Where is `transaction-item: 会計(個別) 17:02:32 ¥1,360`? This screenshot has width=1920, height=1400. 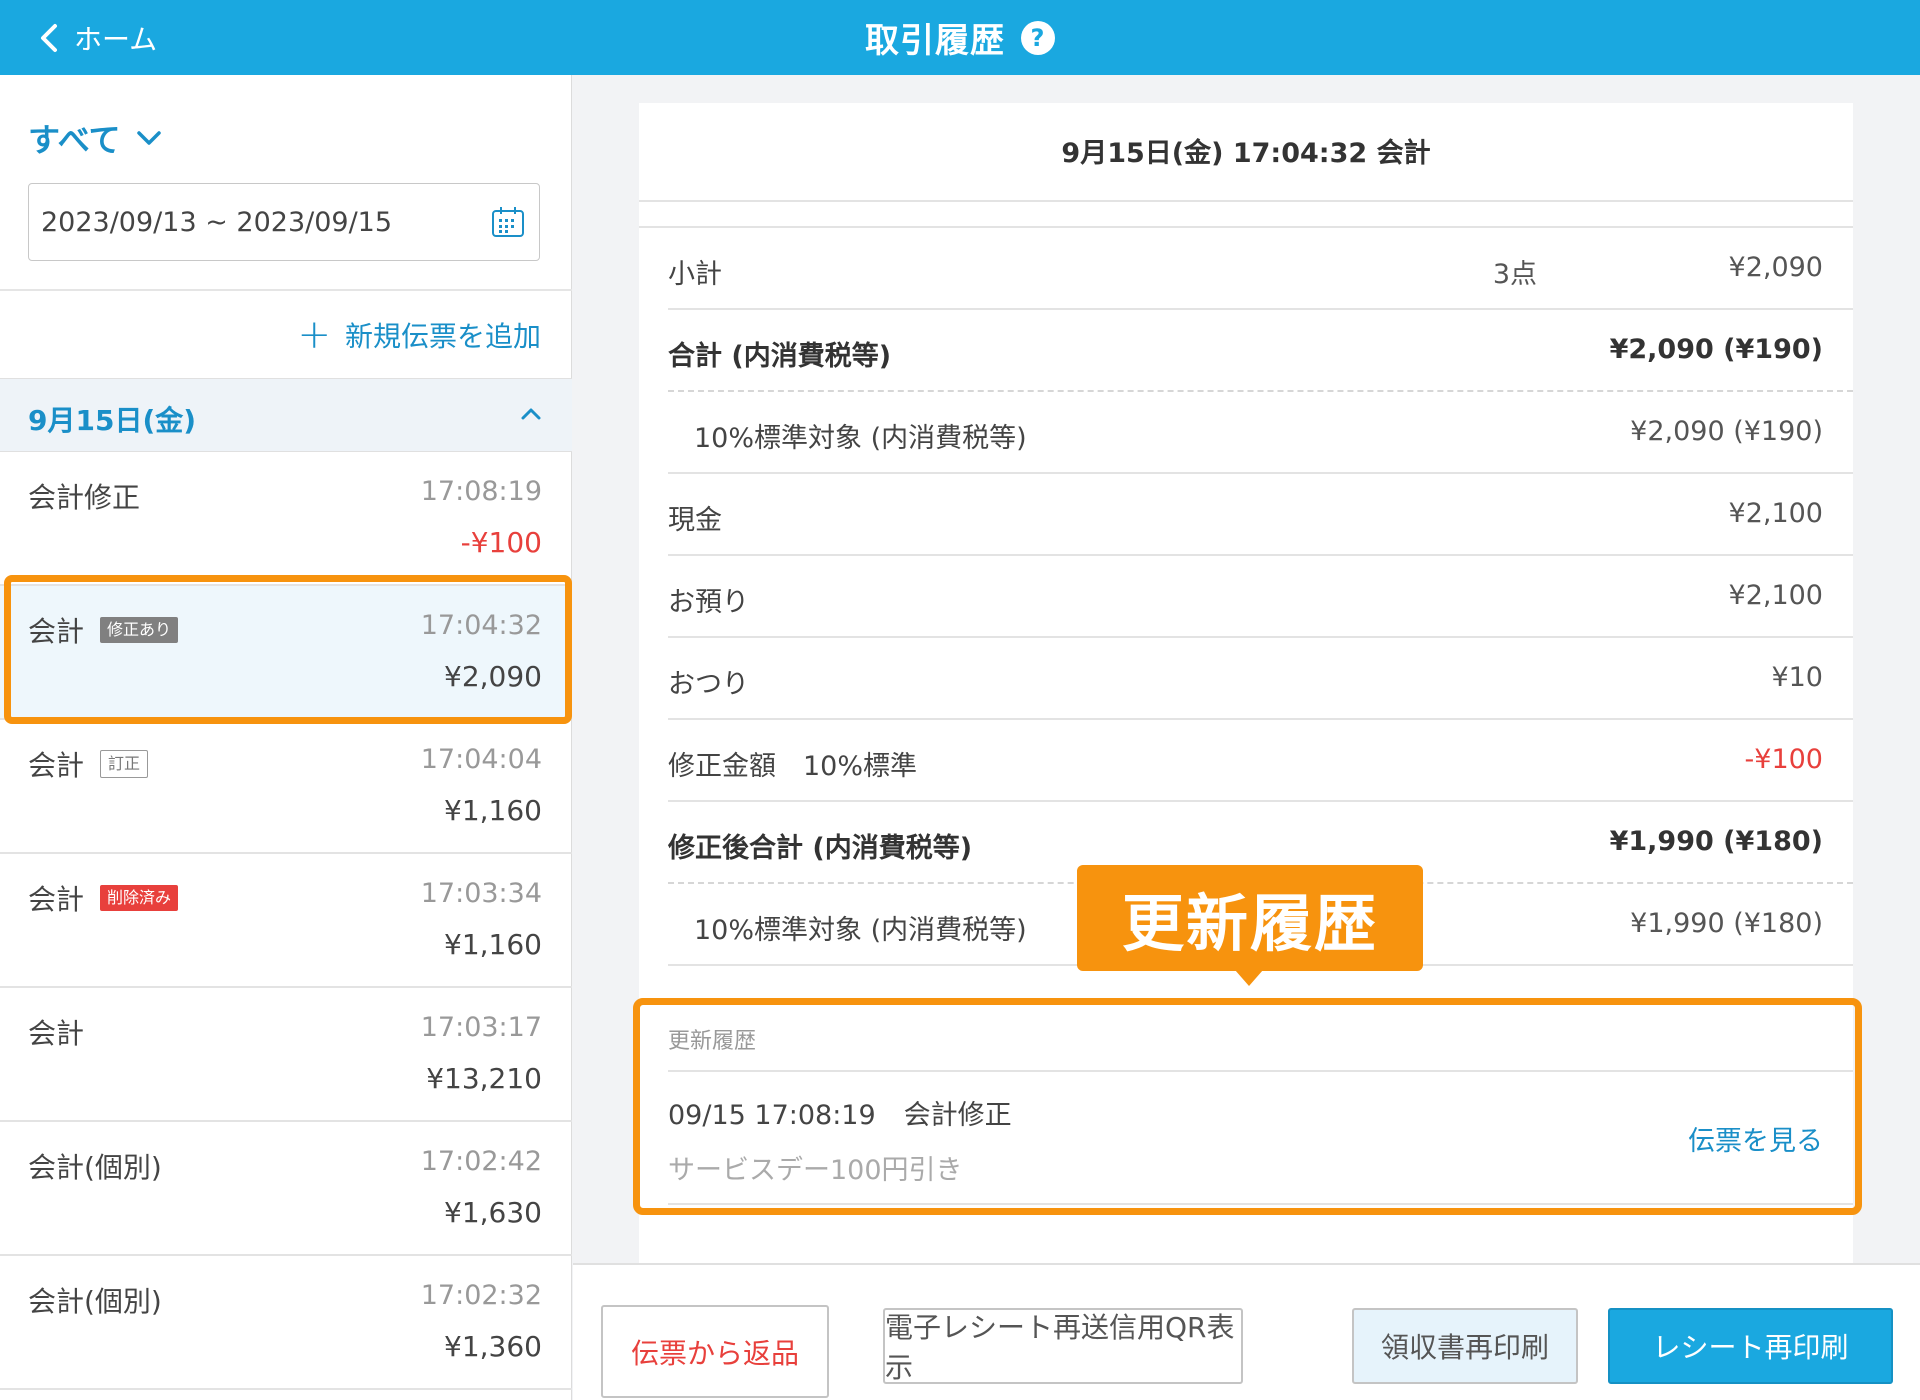 transaction-item: 会計(個別) 17:02:32 ¥1,360 is located at coordinates (286, 1323).